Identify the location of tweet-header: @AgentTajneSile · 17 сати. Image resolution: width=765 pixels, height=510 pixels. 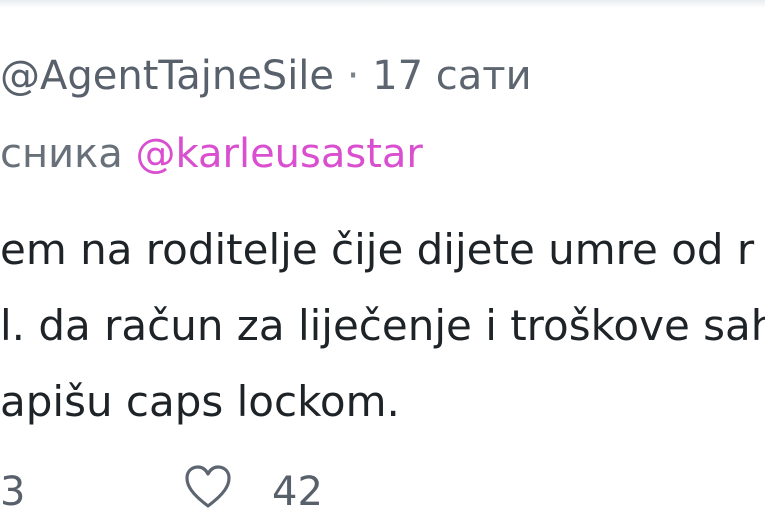
(266, 76).